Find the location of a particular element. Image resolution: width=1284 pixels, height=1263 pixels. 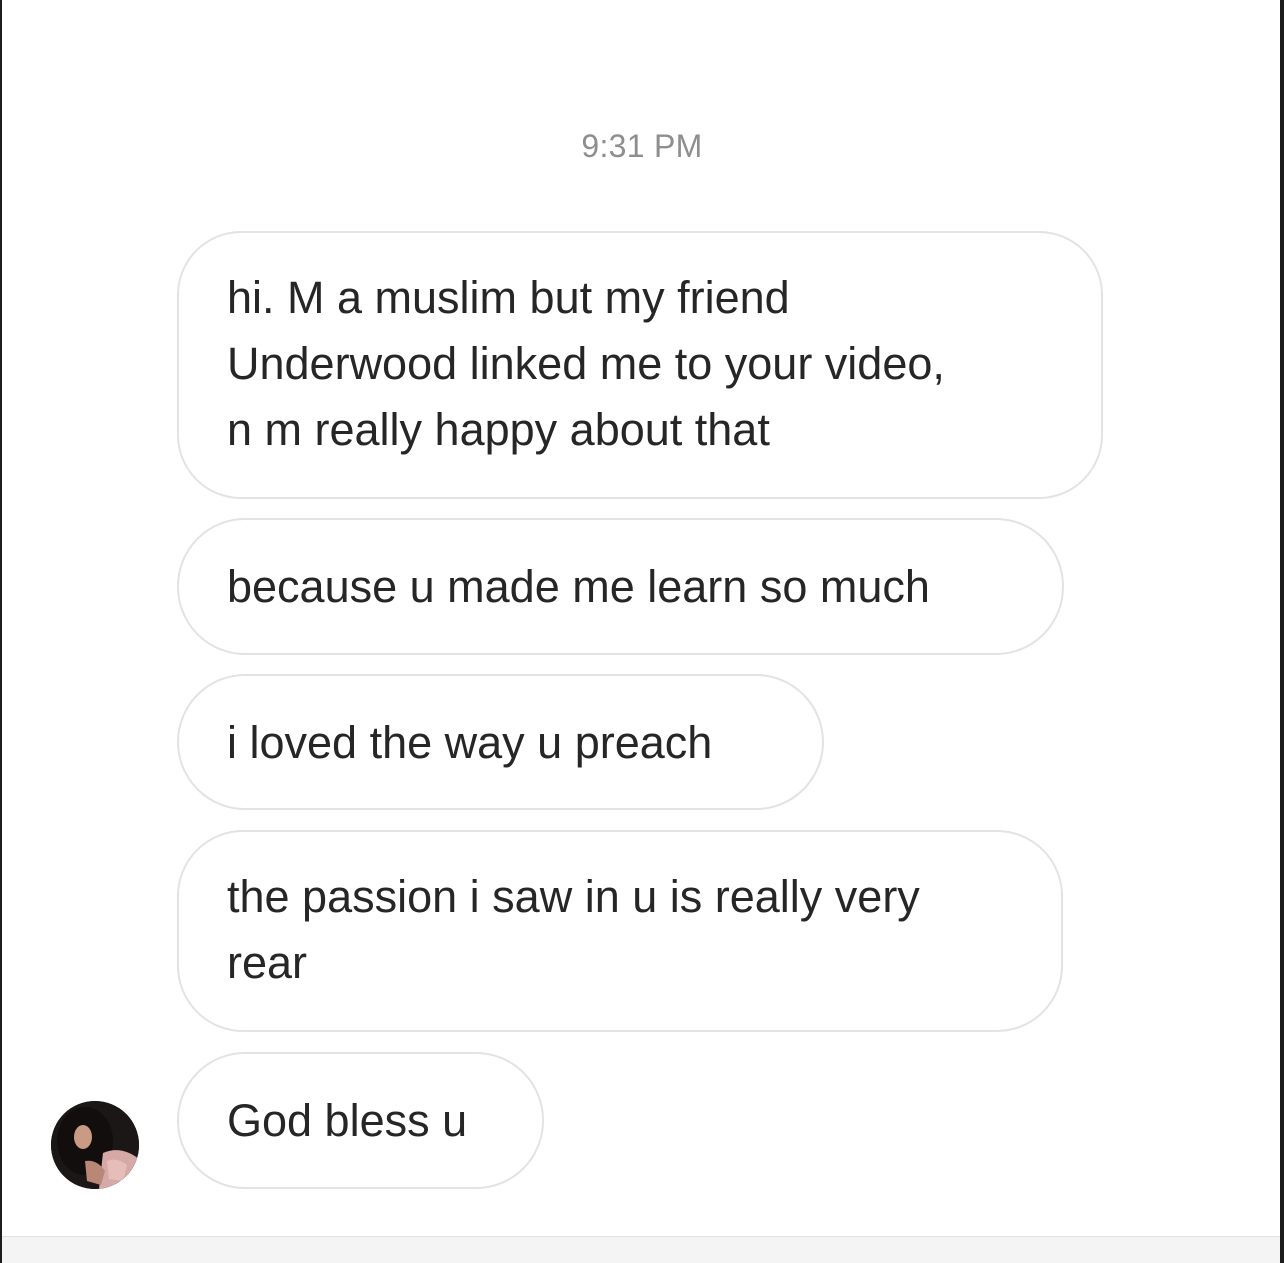

message-bubble: because u made me learn so much is located at coordinates (620, 586).